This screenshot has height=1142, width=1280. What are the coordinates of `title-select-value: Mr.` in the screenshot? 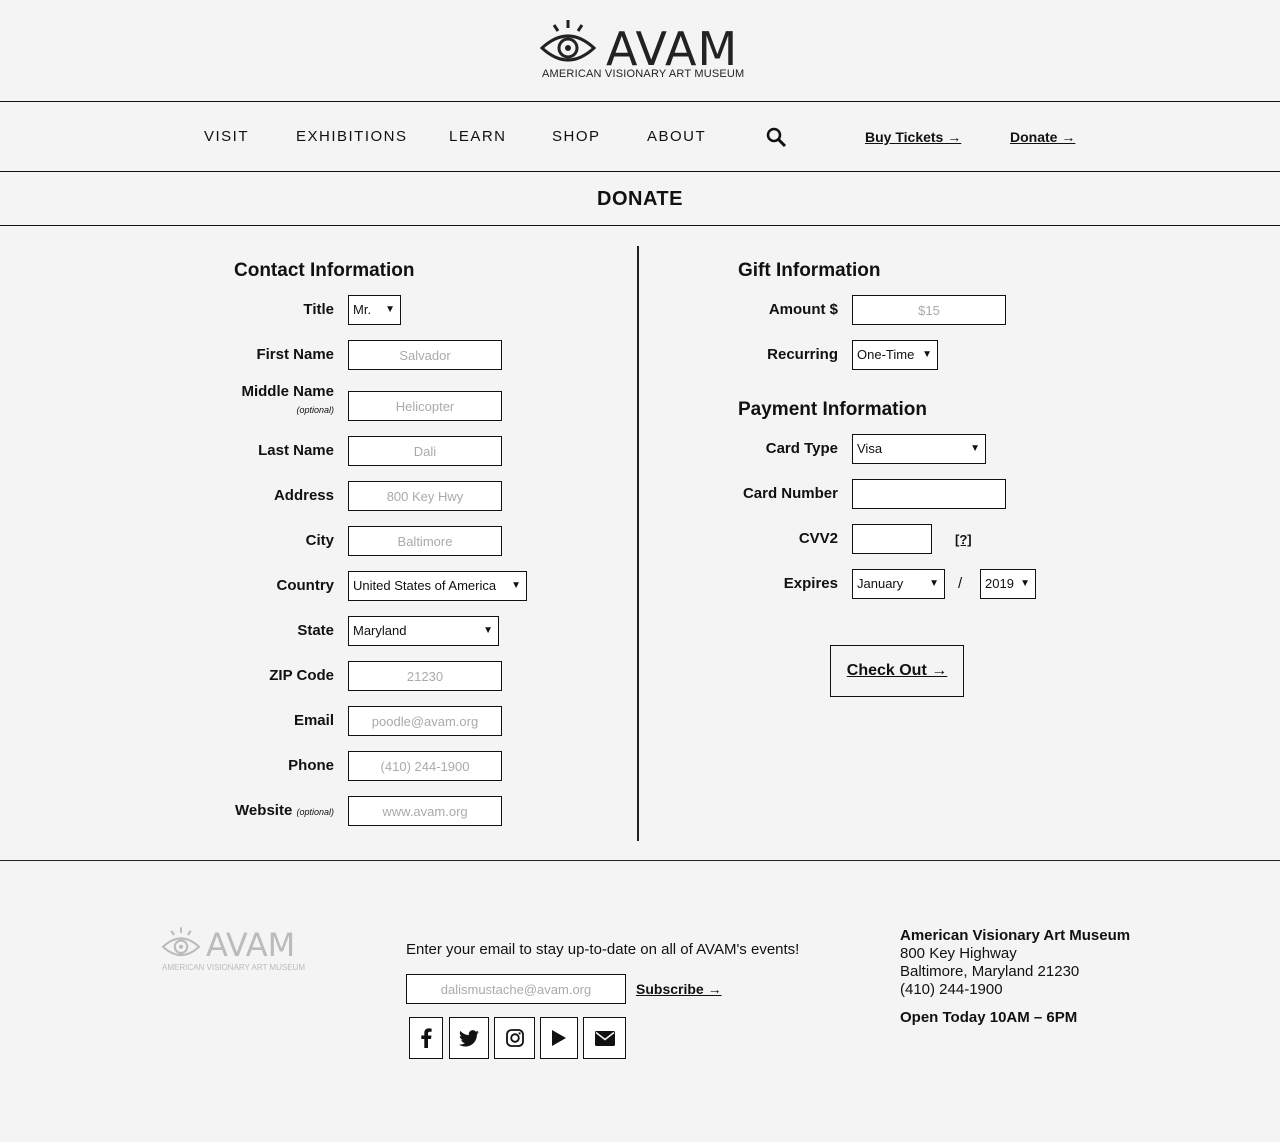 It's located at (362, 309).